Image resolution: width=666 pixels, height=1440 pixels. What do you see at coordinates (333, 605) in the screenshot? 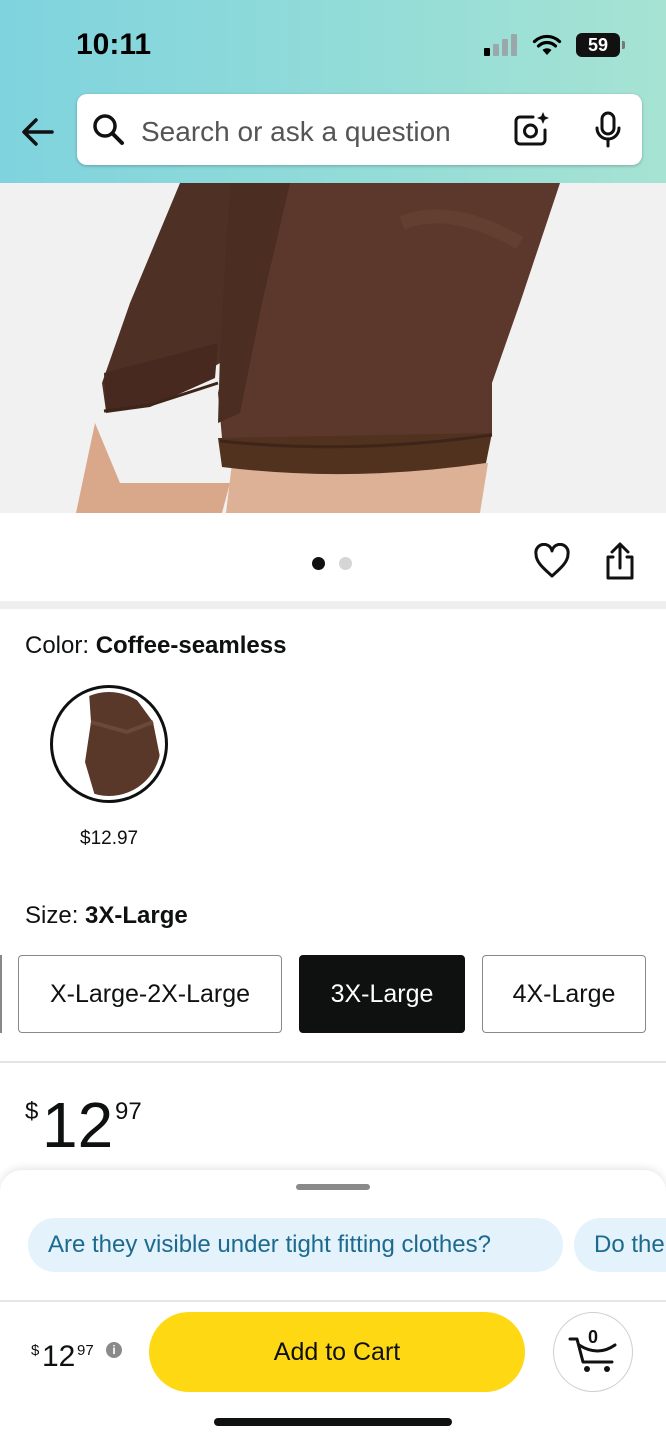
I see `section-divider` at bounding box center [333, 605].